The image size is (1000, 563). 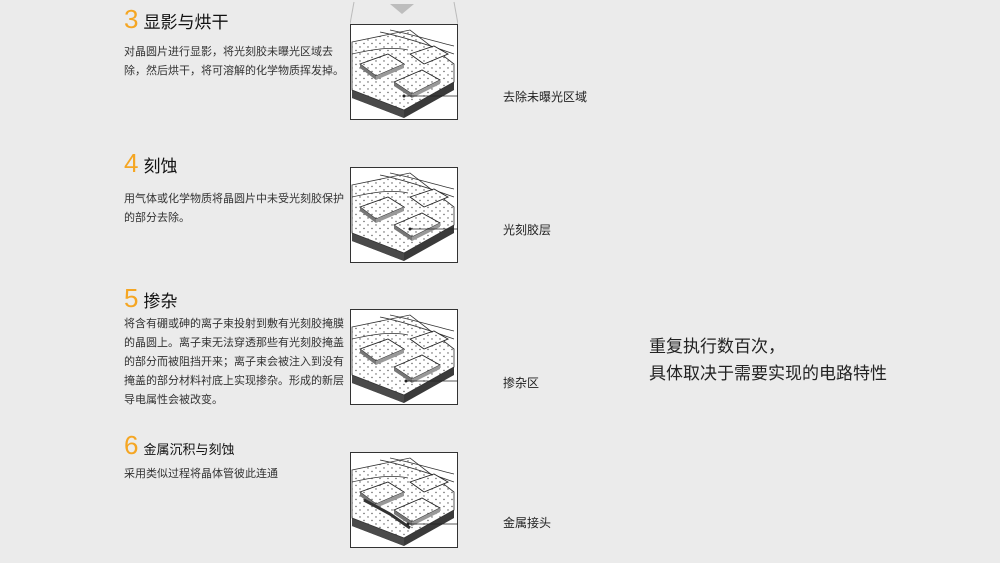 I want to click on step-title: 掺杂, so click(x=160, y=302).